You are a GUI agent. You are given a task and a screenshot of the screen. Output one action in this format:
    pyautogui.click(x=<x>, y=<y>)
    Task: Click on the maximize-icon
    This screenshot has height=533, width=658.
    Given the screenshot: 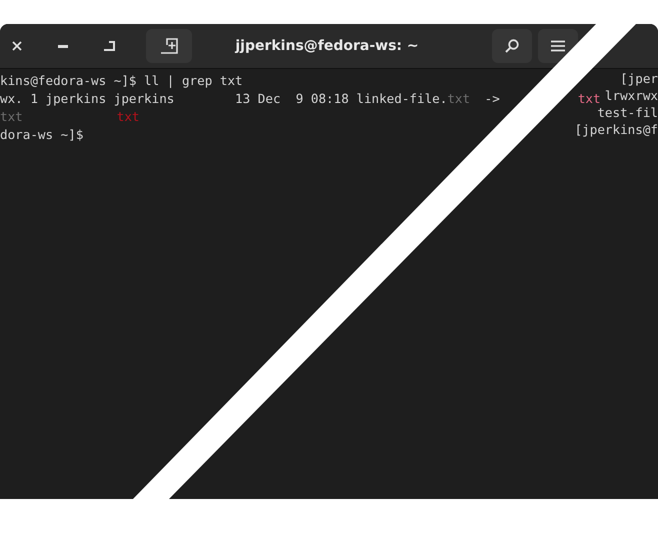 What is the action you would take?
    pyautogui.click(x=109, y=46)
    